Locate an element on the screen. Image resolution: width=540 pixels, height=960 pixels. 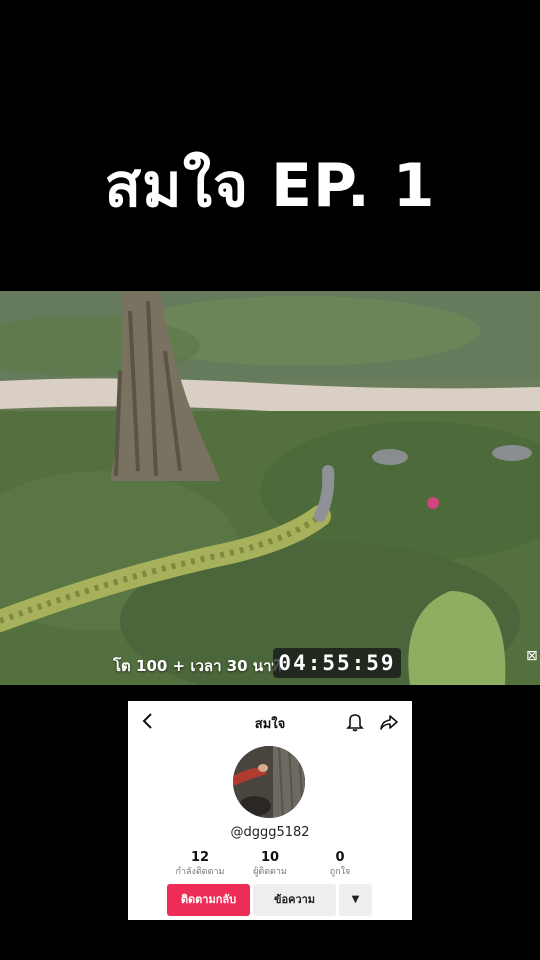
profile-title: สมใจ is located at coordinates (270, 724).